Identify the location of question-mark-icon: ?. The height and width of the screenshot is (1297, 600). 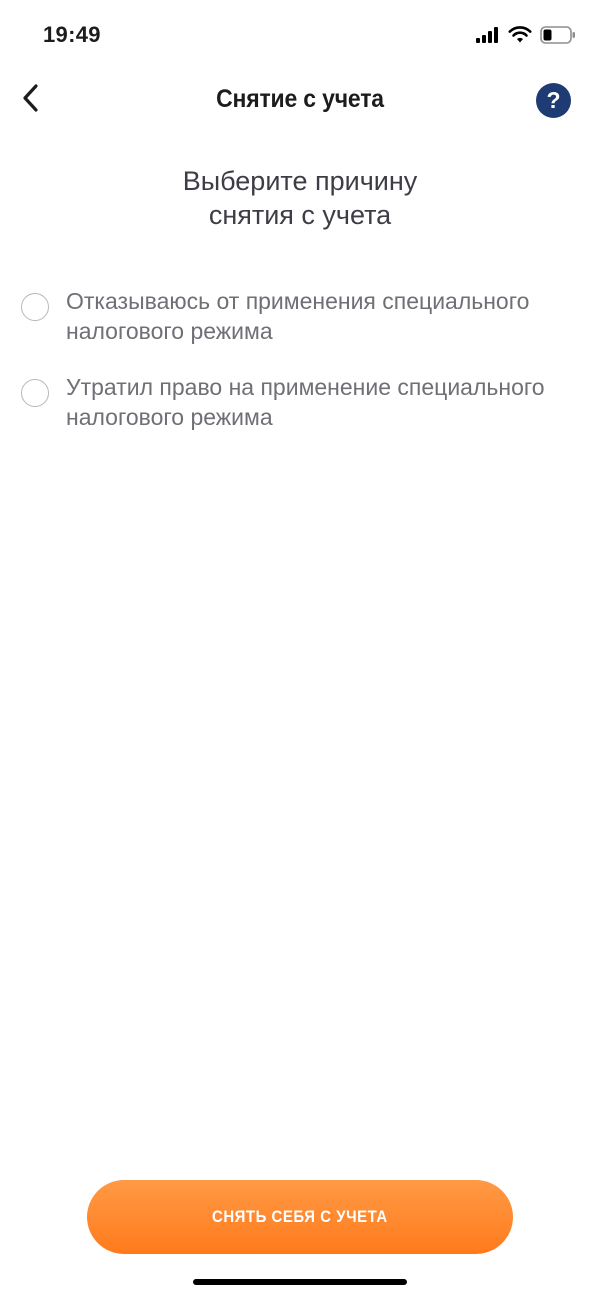
(553, 100).